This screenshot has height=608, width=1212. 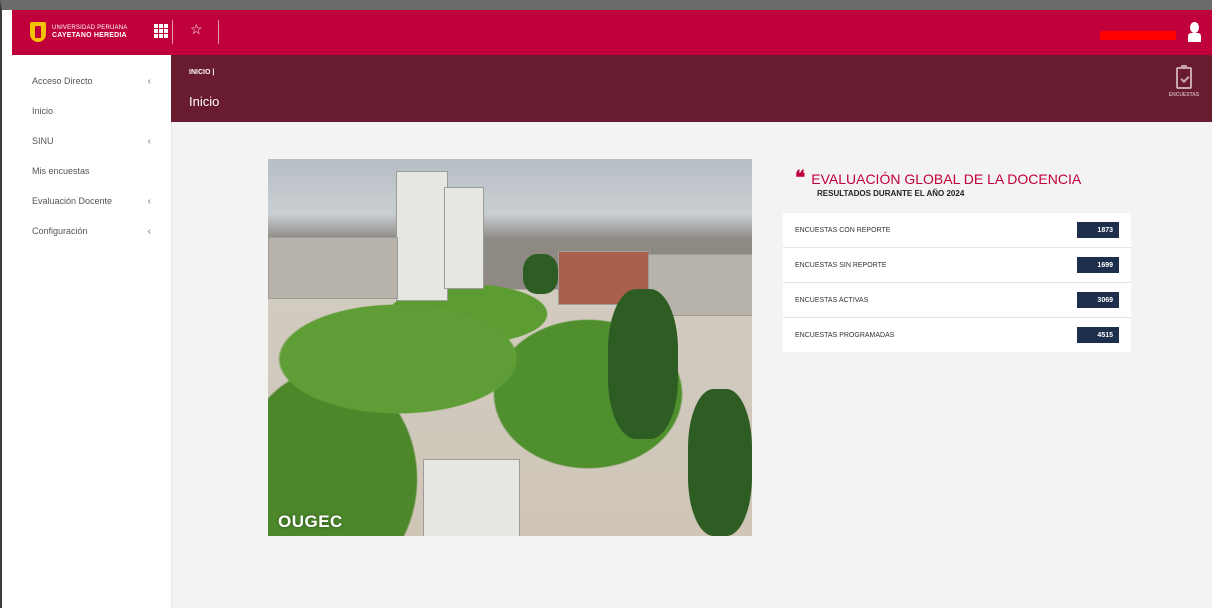 I want to click on sidebar-item-label: Configuración, so click(x=60, y=231).